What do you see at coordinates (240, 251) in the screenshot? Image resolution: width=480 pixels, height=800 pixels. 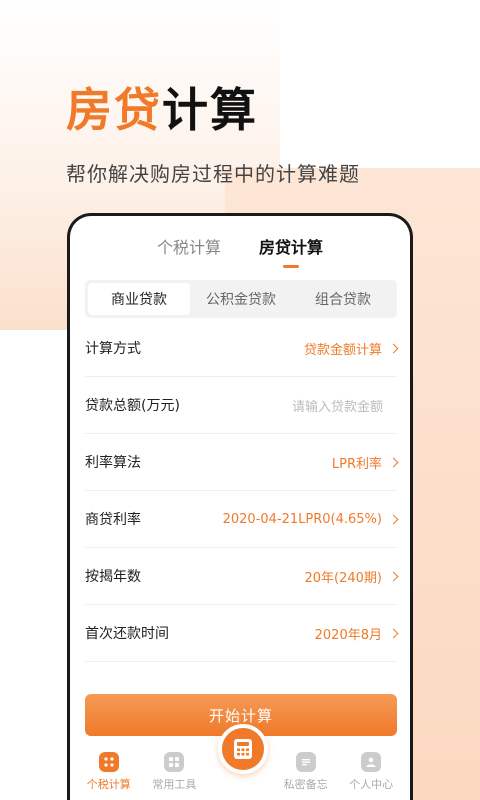 I see `top-tabs: 个税计算 房贷计算` at bounding box center [240, 251].